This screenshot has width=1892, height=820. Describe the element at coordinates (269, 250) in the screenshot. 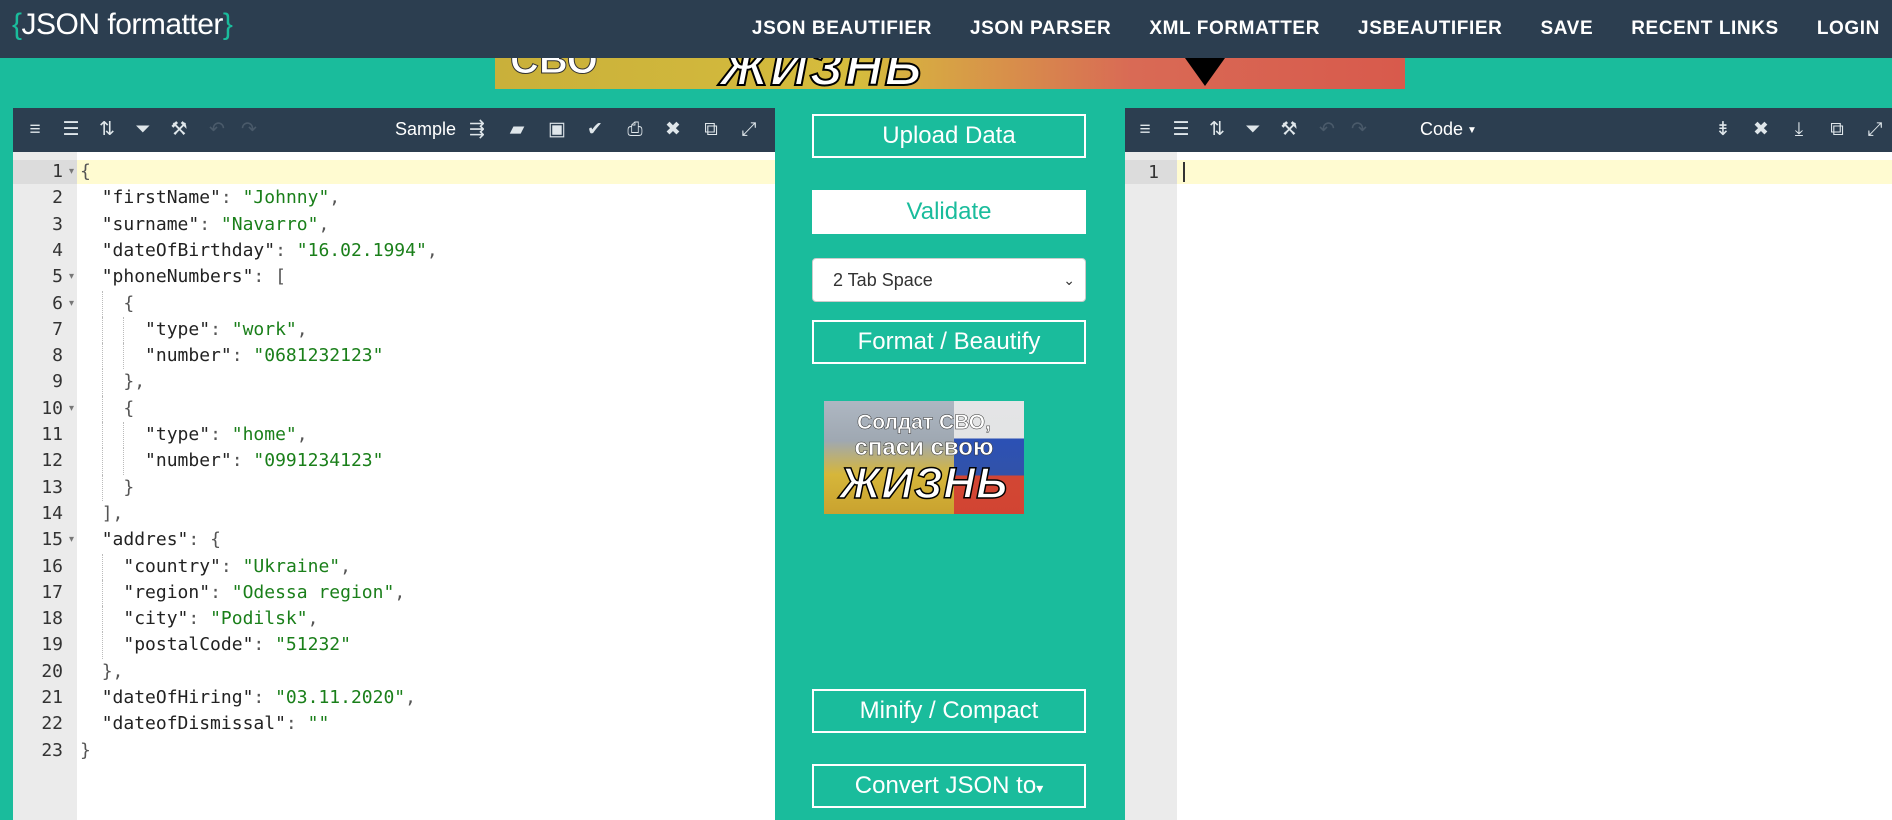

I see `code-text: "dateOfBirthday": "16.02.1994",` at that location.